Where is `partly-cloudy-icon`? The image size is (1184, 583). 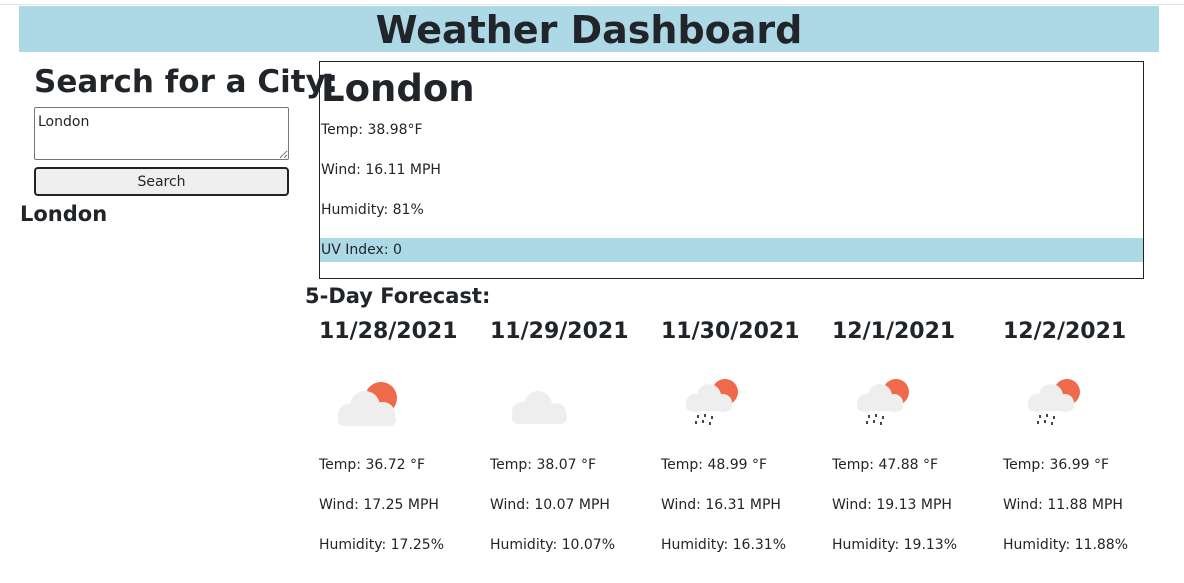 partly-cloudy-icon is located at coordinates (367, 404).